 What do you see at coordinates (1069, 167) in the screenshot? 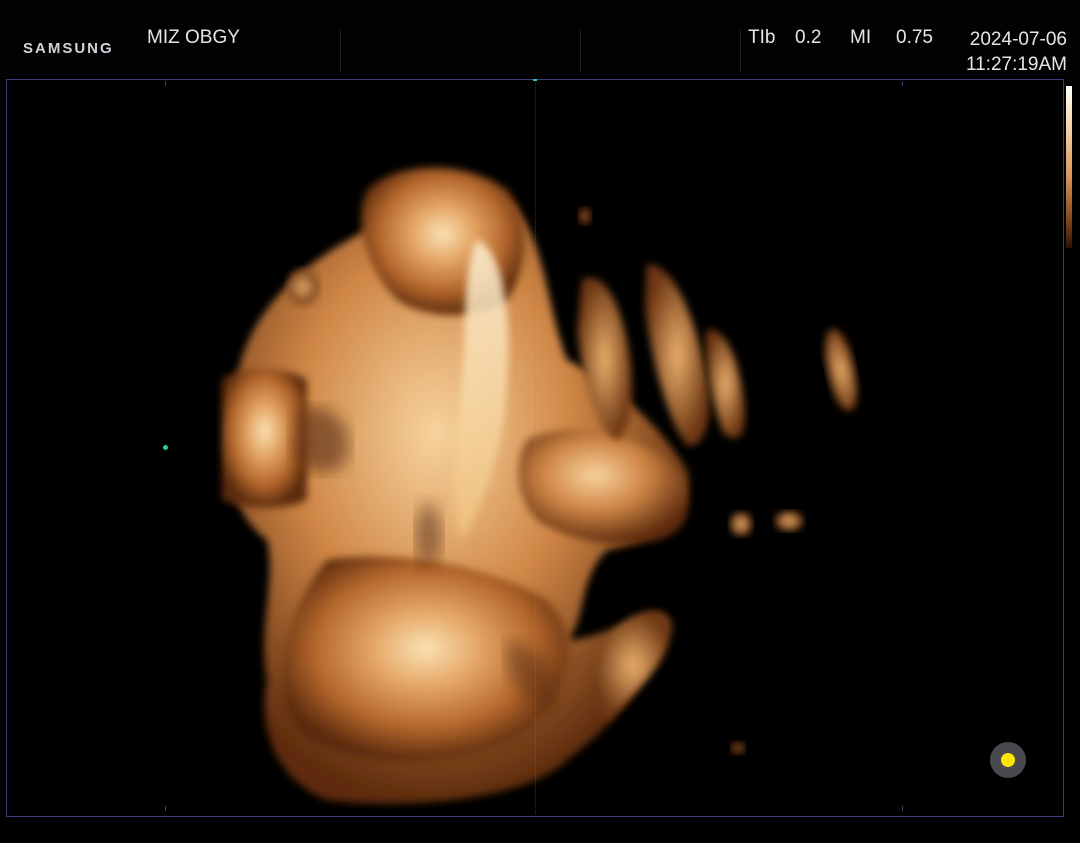
I see `colormap-bar` at bounding box center [1069, 167].